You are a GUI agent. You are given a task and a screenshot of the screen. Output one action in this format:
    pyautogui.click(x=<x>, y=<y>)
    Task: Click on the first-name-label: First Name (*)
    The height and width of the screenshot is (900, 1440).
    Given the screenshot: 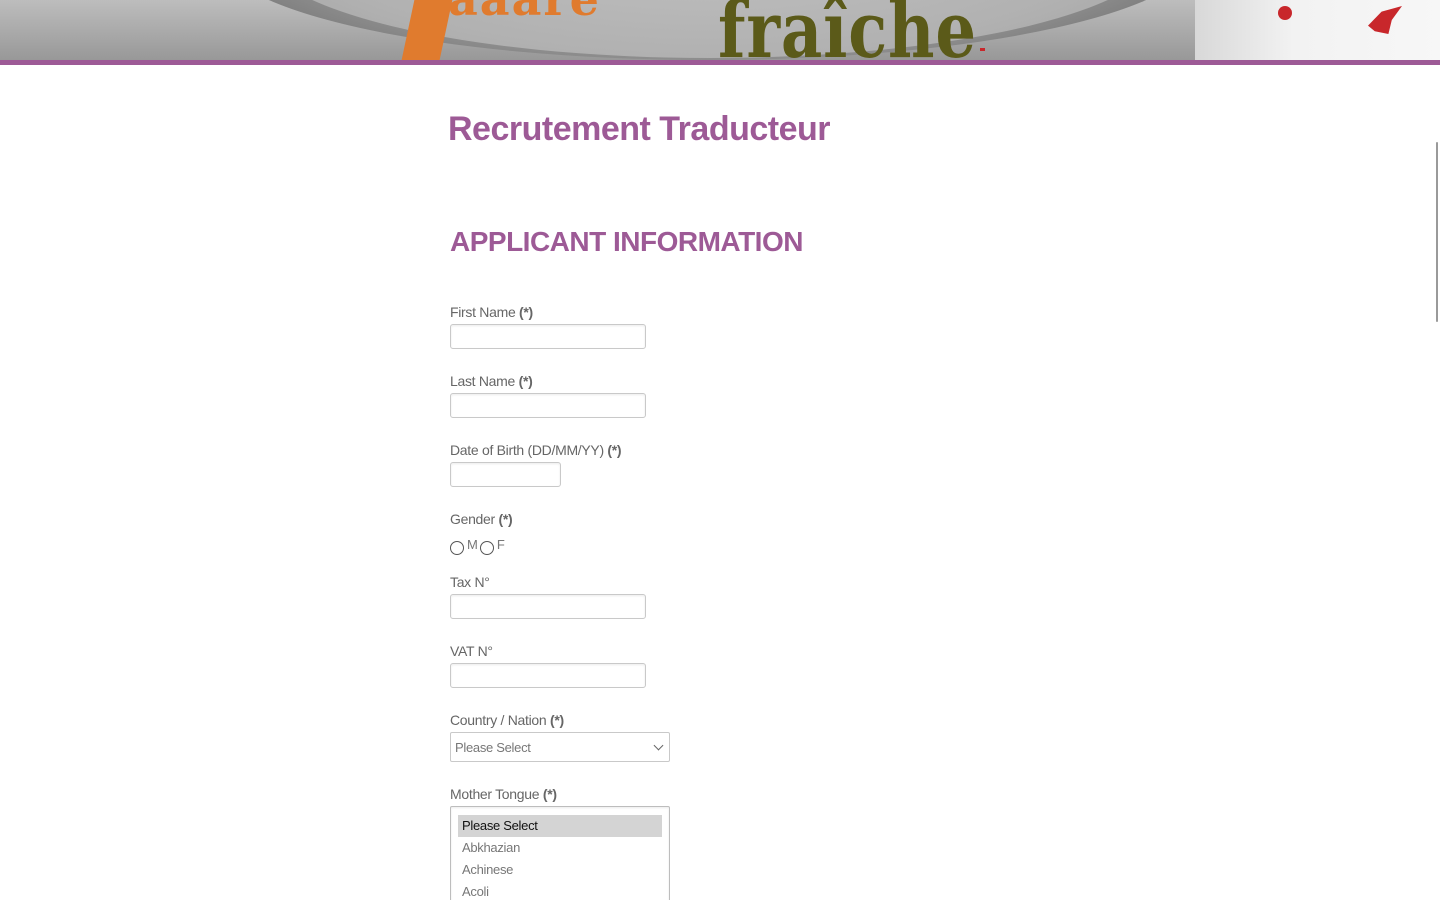 What is the action you would take?
    pyautogui.click(x=491, y=312)
    